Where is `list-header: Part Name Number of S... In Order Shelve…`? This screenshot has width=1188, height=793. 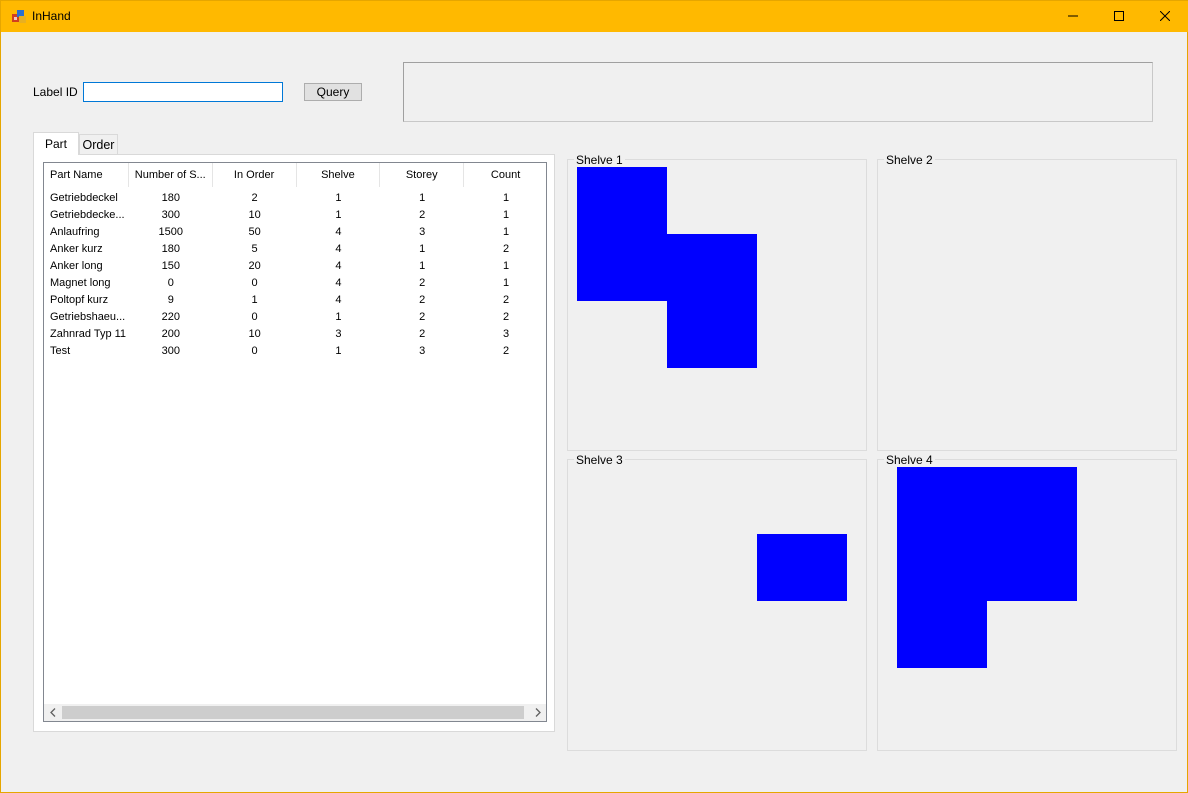 list-header: Part Name Number of S... In Order Shelve… is located at coordinates (295, 175).